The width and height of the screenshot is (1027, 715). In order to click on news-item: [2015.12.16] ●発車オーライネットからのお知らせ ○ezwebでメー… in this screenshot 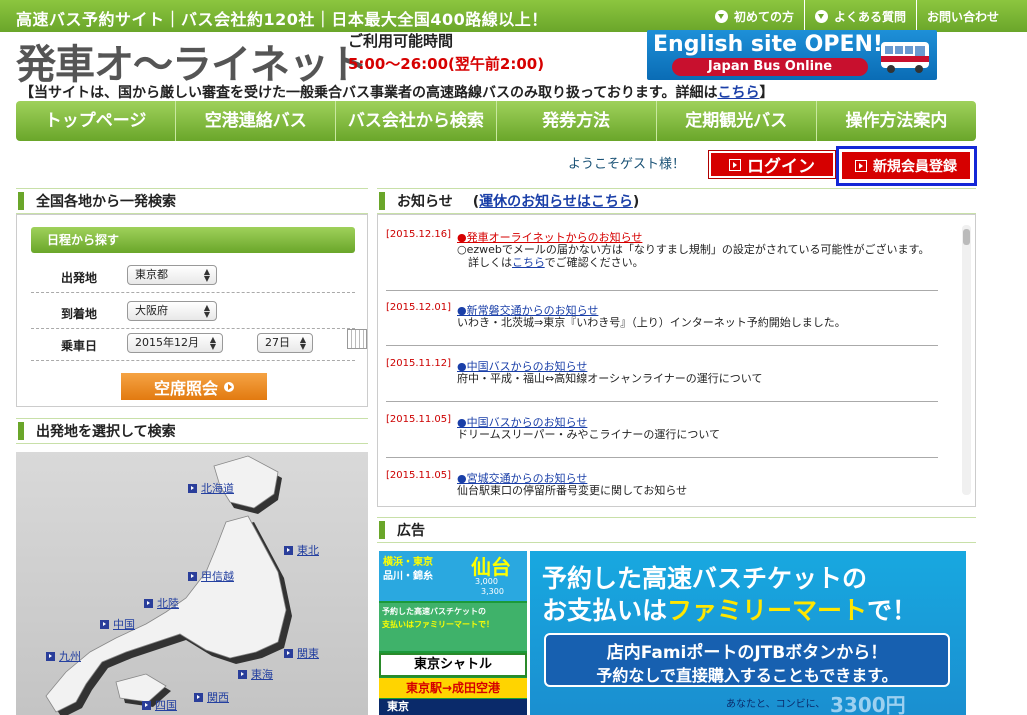, I will do `click(662, 260)`.